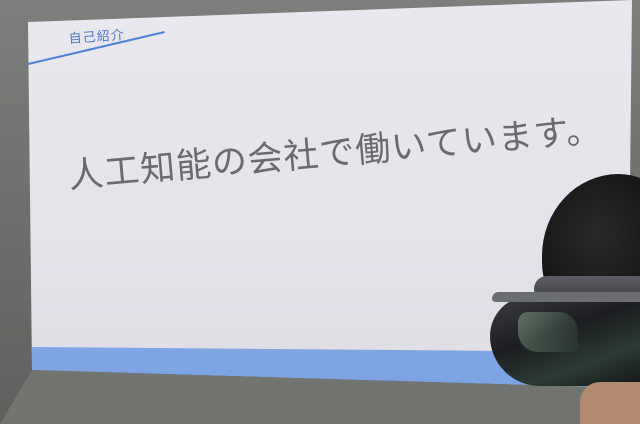 The image size is (640, 424). I want to click on headset-rim, so click(566, 297).